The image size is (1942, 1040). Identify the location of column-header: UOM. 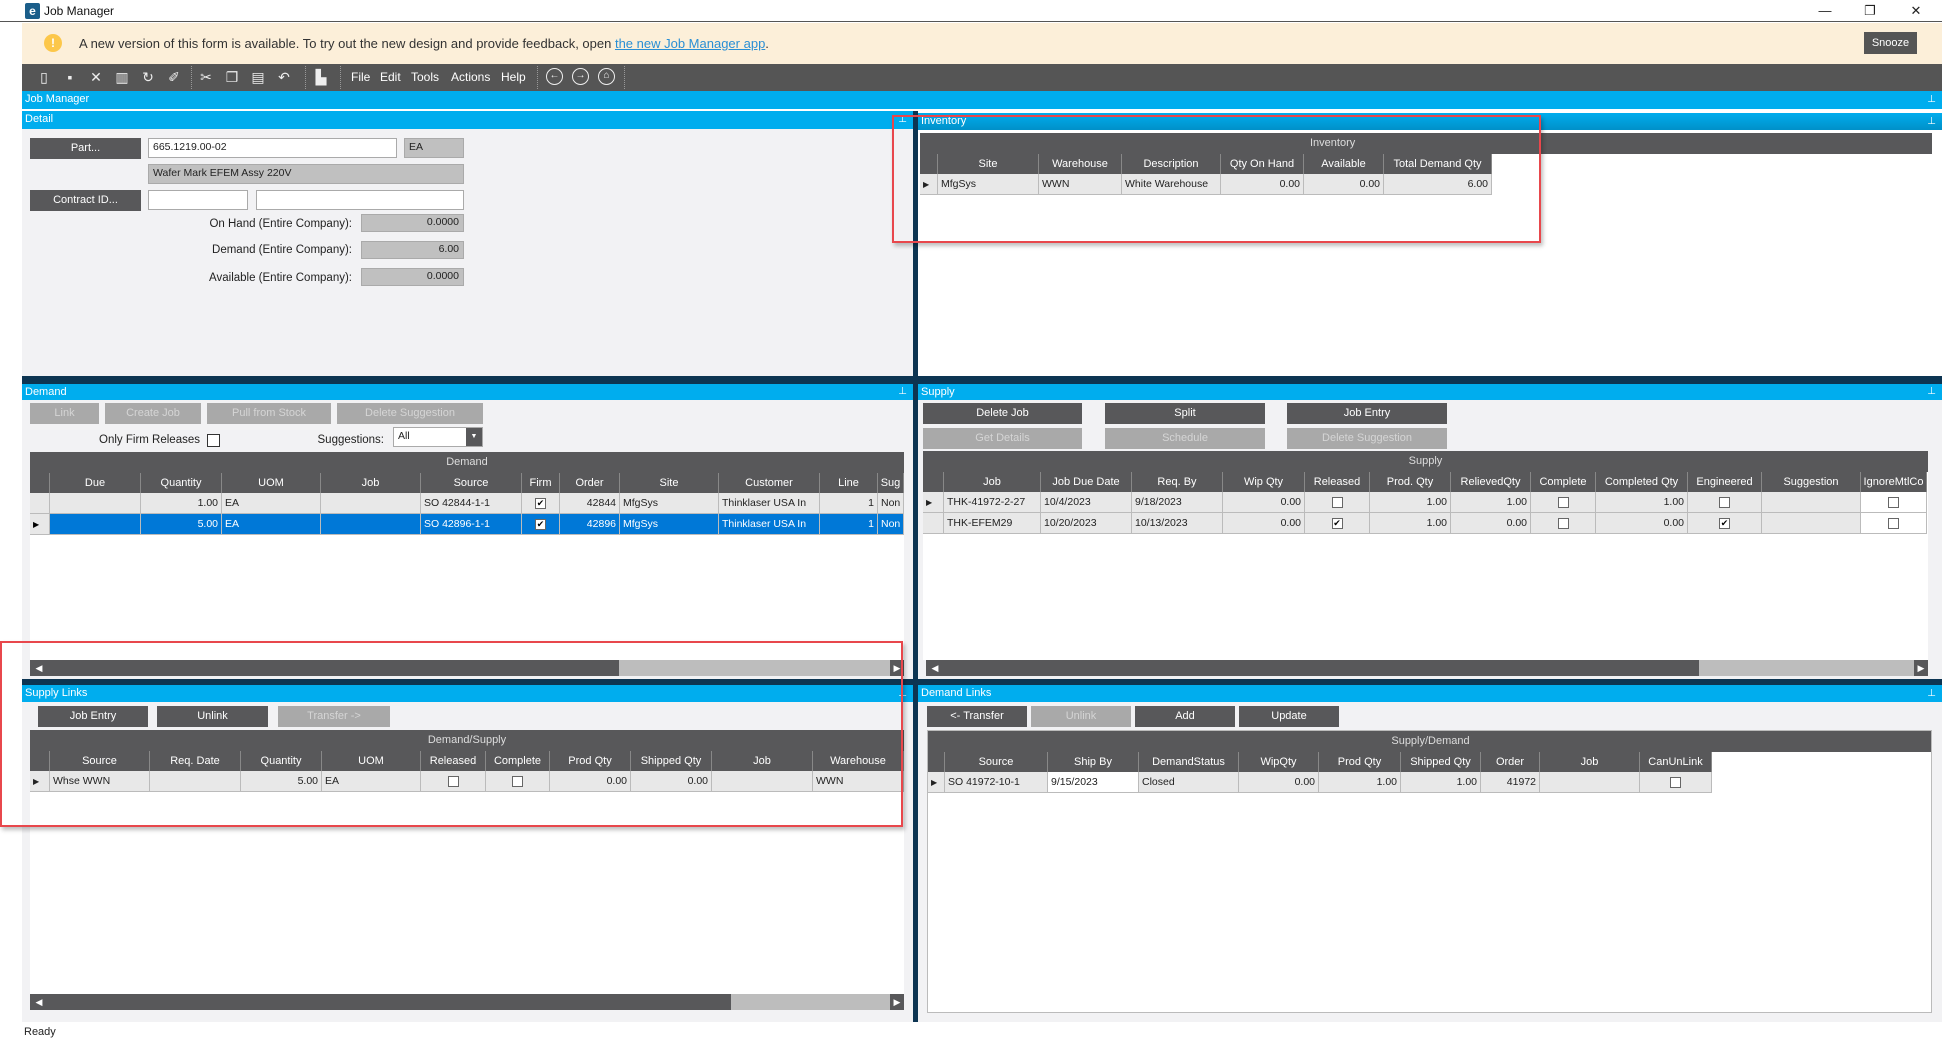
(371, 761).